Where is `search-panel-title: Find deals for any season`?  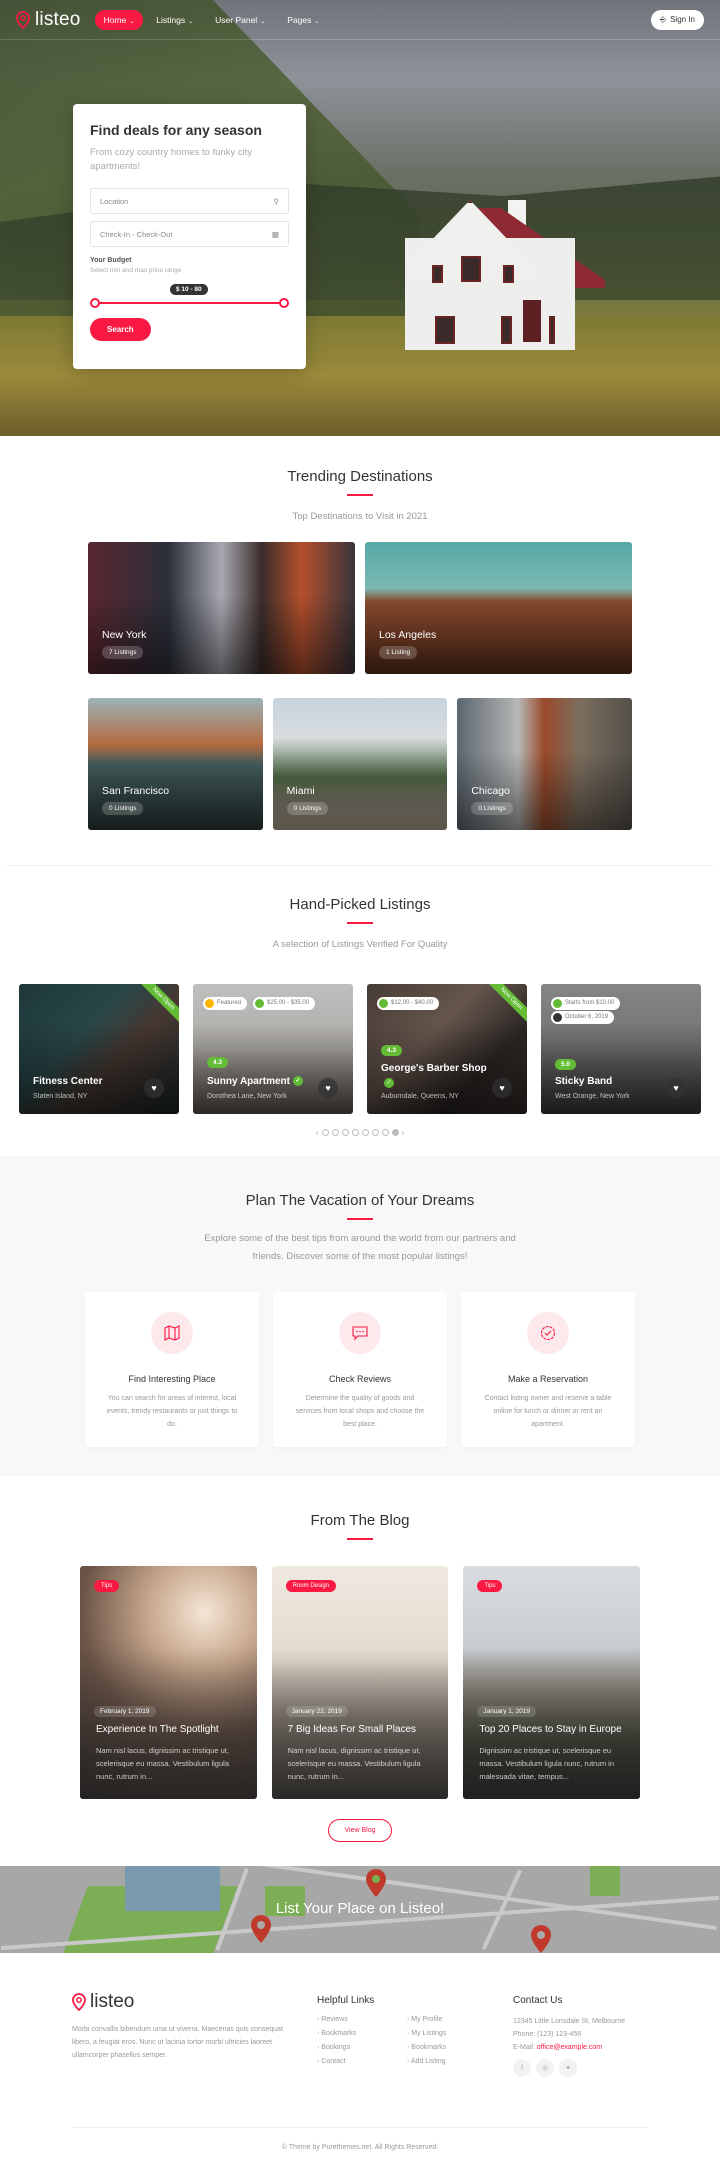
search-panel-title: Find deals for any season is located at coordinates (176, 130).